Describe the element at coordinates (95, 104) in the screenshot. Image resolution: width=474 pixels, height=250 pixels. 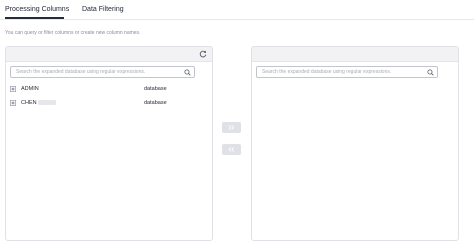
I see `list-item: CHEN database` at that location.